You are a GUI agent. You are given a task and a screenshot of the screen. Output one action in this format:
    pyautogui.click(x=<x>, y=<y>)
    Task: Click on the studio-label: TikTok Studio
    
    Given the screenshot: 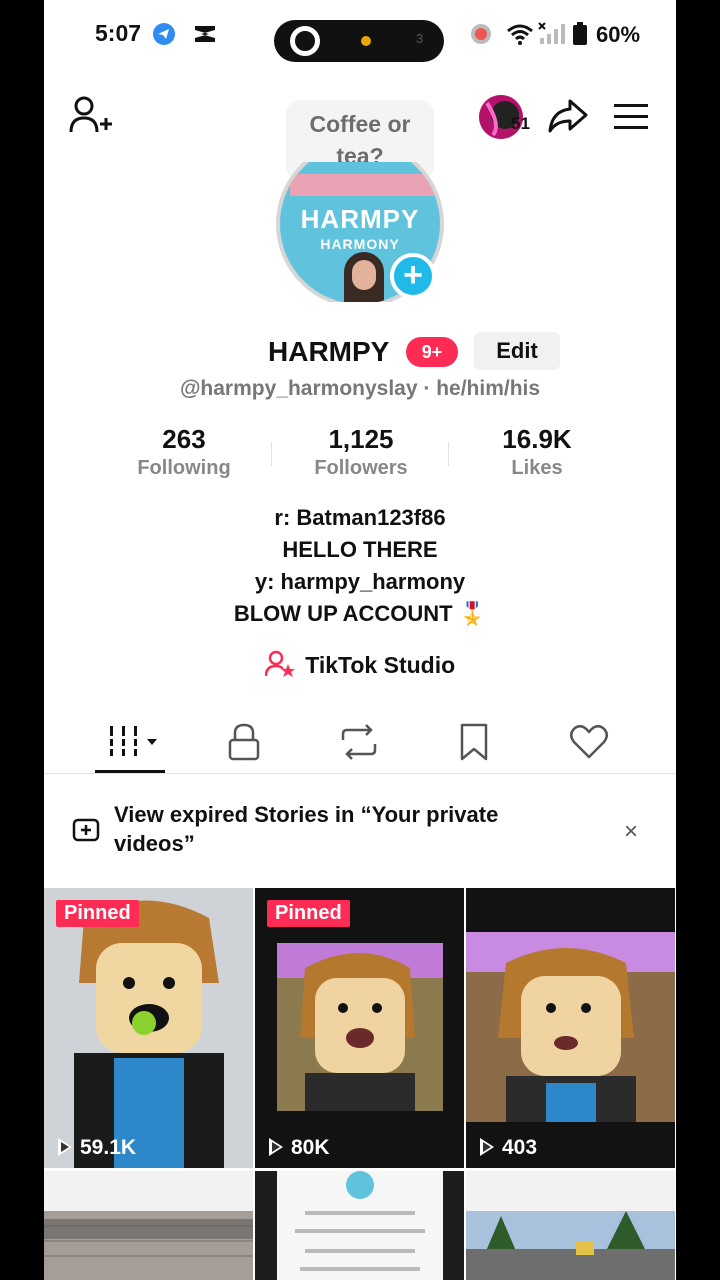 What is the action you would take?
    pyautogui.click(x=380, y=665)
    